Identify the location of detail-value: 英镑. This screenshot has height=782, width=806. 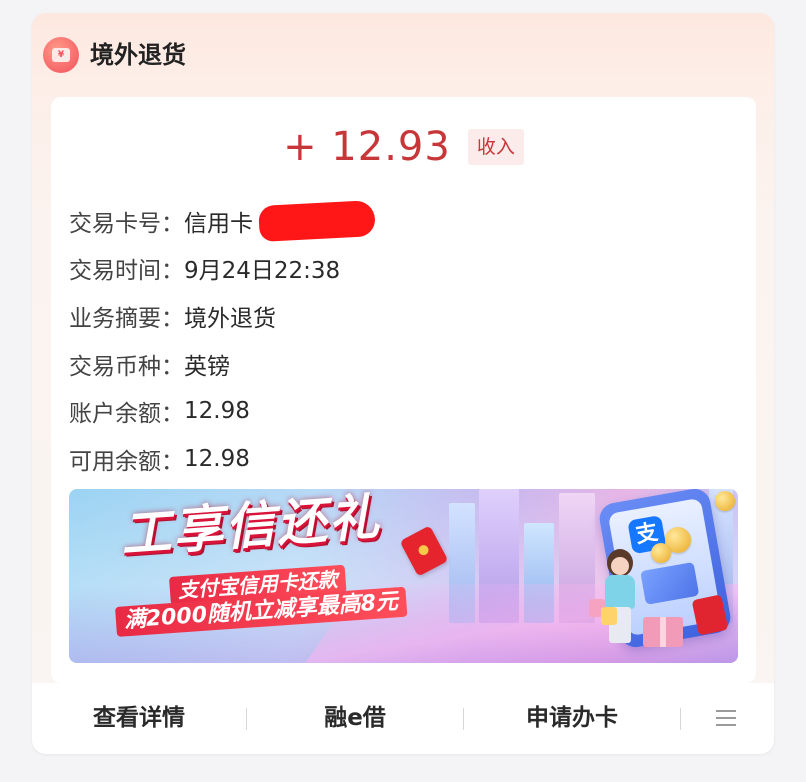
(207, 366).